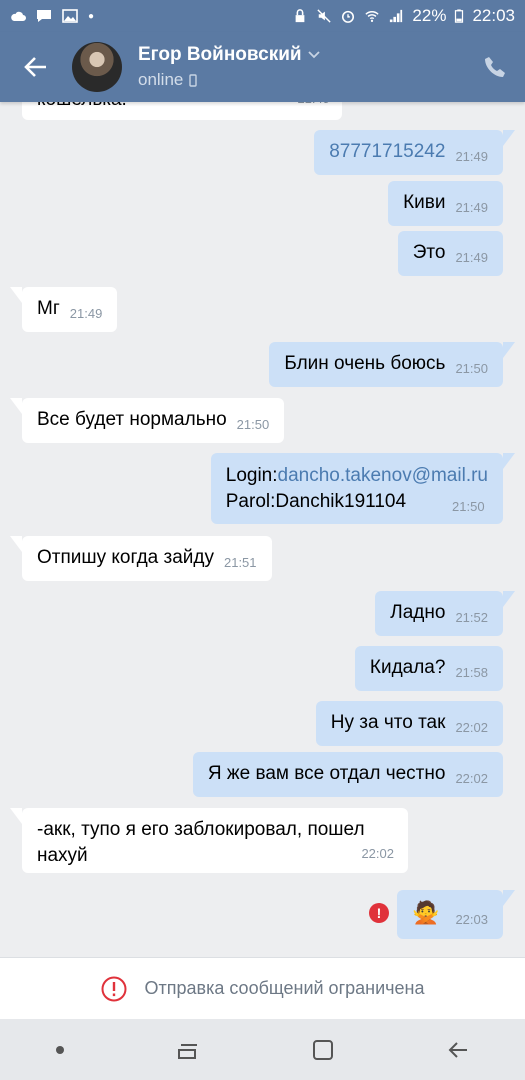 This screenshot has height=1080, width=525. Describe the element at coordinates (407, 667) in the screenshot. I see `message-text: Кидала?` at that location.